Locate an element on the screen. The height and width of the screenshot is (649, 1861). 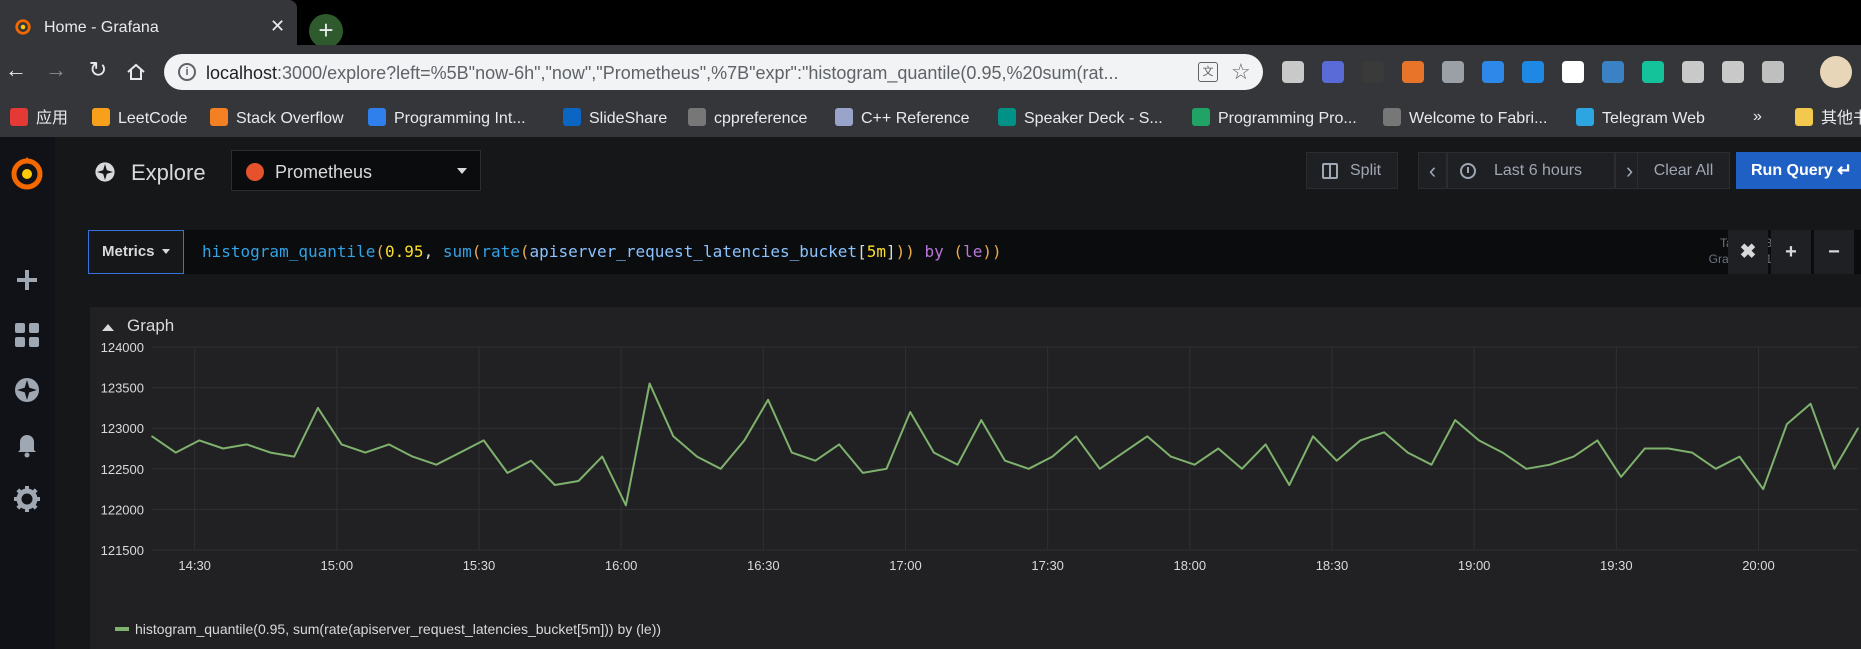
bookmarks-more-chevron: » is located at coordinates (1757, 117).